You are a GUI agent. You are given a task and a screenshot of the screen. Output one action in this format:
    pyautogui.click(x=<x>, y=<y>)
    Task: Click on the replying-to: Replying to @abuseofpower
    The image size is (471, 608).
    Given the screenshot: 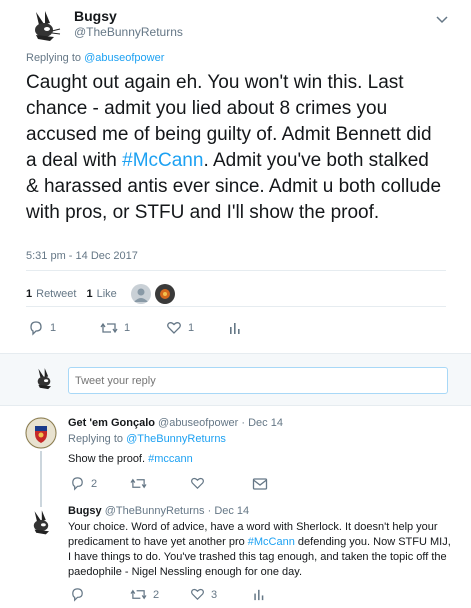 What is the action you would take?
    pyautogui.click(x=95, y=58)
    